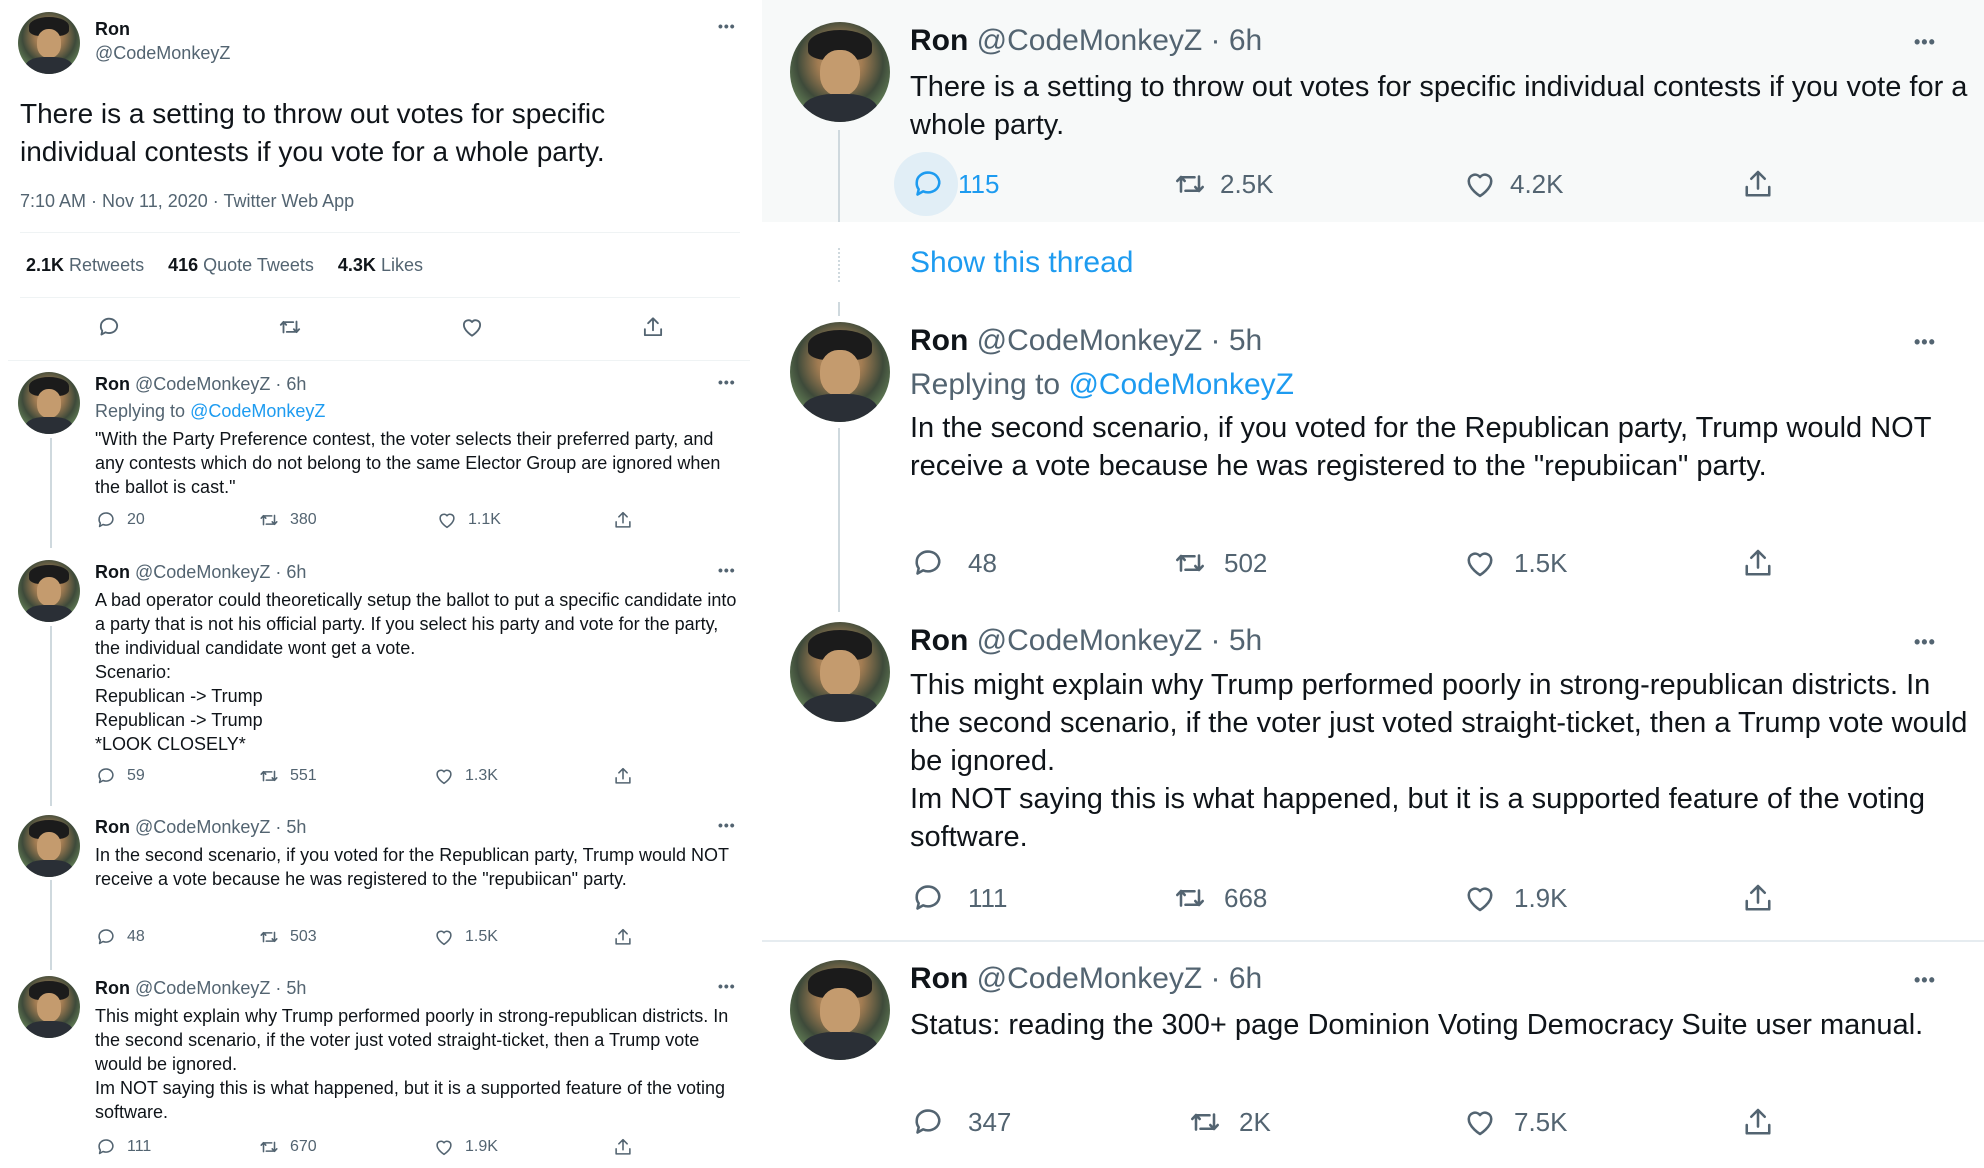 The width and height of the screenshot is (1984, 1168). Describe the element at coordinates (241, 265) in the screenshot. I see `quote-stat: 416 Quote Tweets` at that location.